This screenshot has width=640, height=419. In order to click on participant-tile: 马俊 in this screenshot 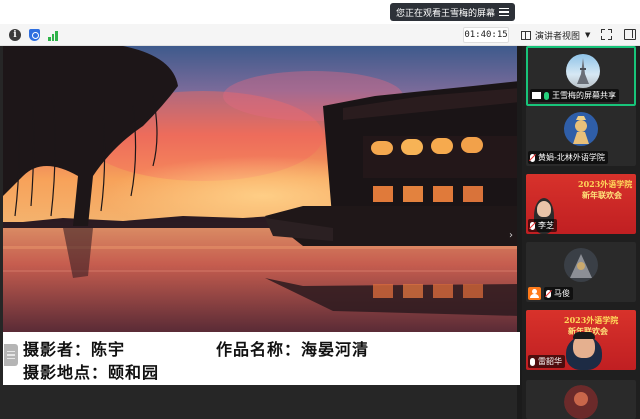, I will do `click(581, 272)`.